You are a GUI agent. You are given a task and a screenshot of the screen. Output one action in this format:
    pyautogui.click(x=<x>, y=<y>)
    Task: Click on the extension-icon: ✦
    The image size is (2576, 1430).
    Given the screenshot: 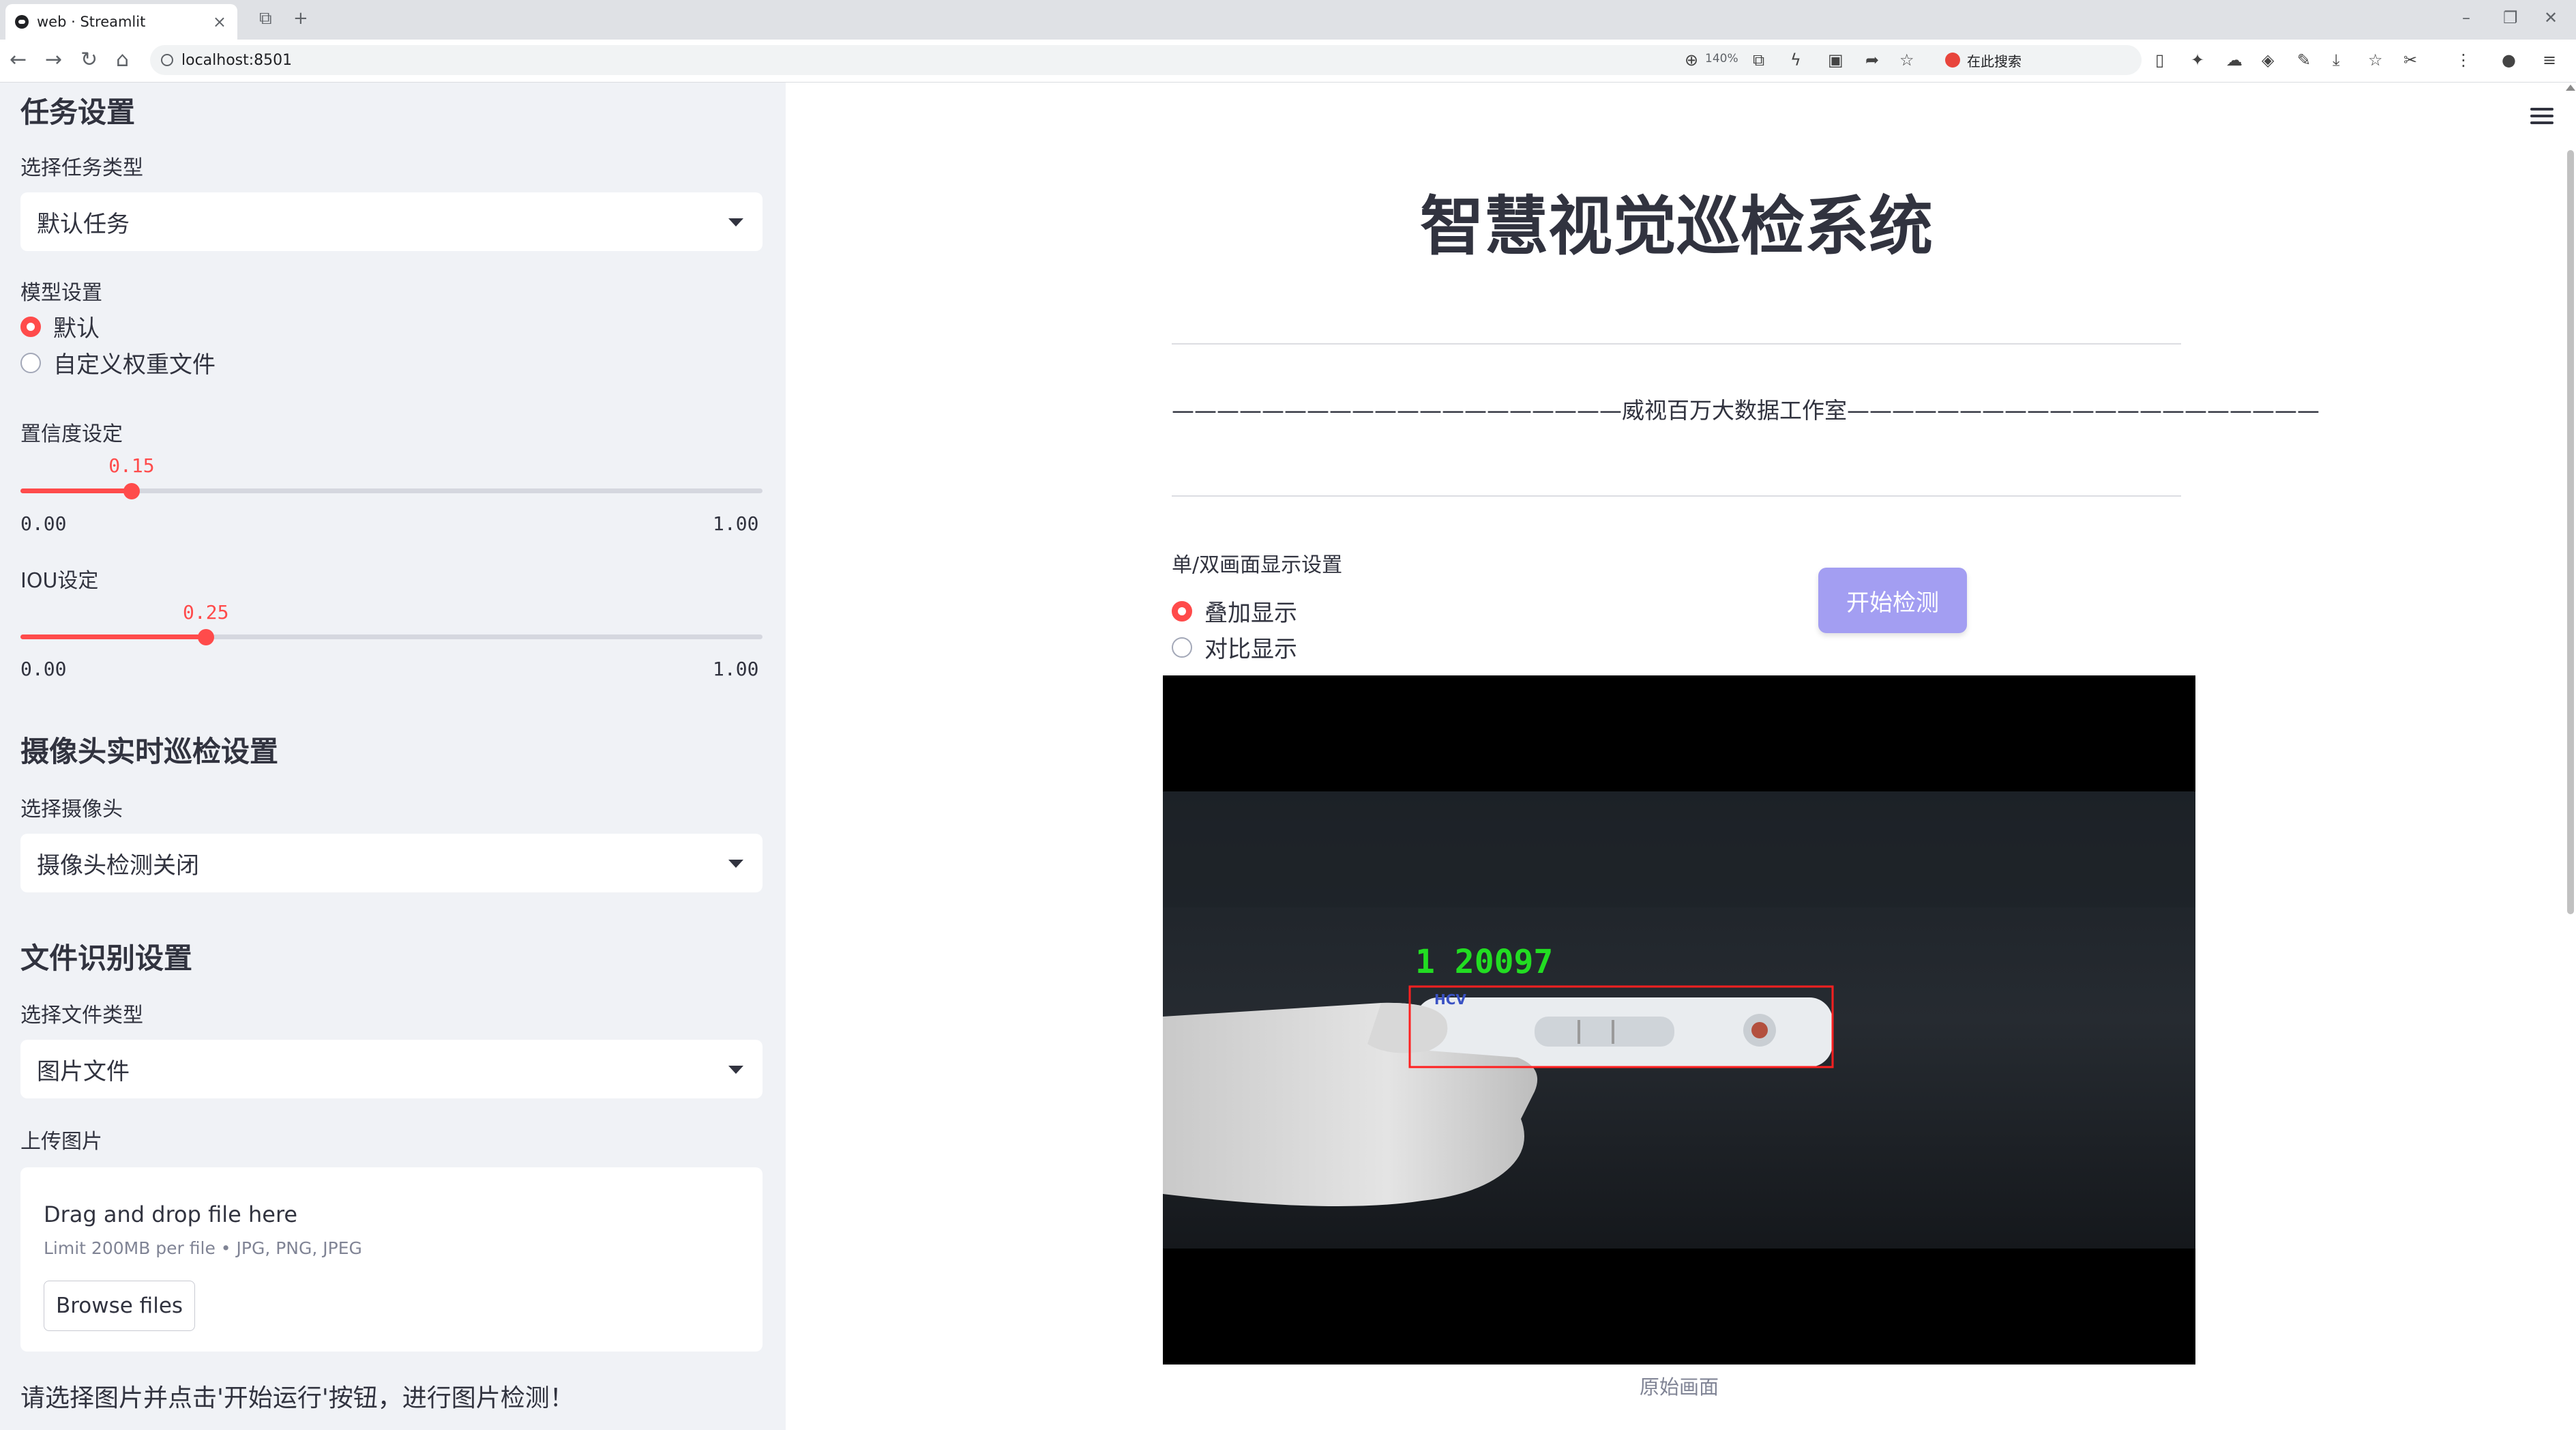 What is the action you would take?
    pyautogui.click(x=2197, y=60)
    